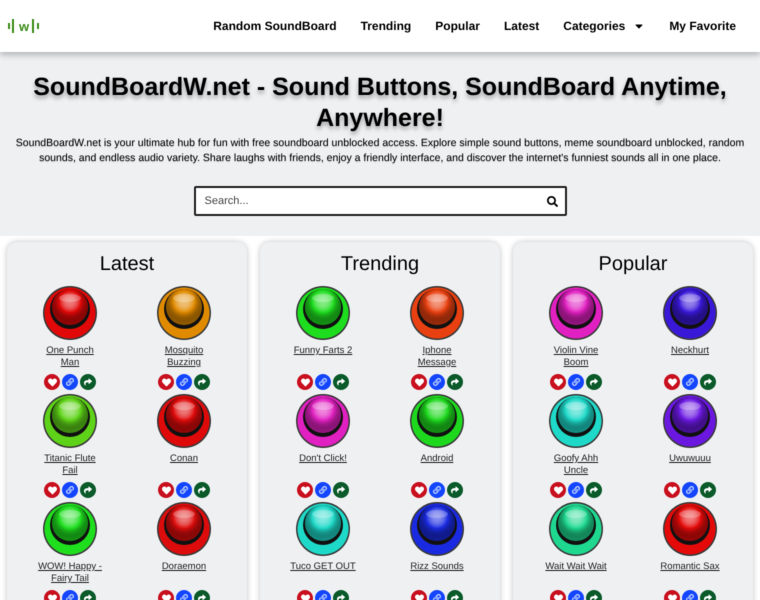  Describe the element at coordinates (127, 264) in the screenshot. I see `section-title: Latest` at that location.